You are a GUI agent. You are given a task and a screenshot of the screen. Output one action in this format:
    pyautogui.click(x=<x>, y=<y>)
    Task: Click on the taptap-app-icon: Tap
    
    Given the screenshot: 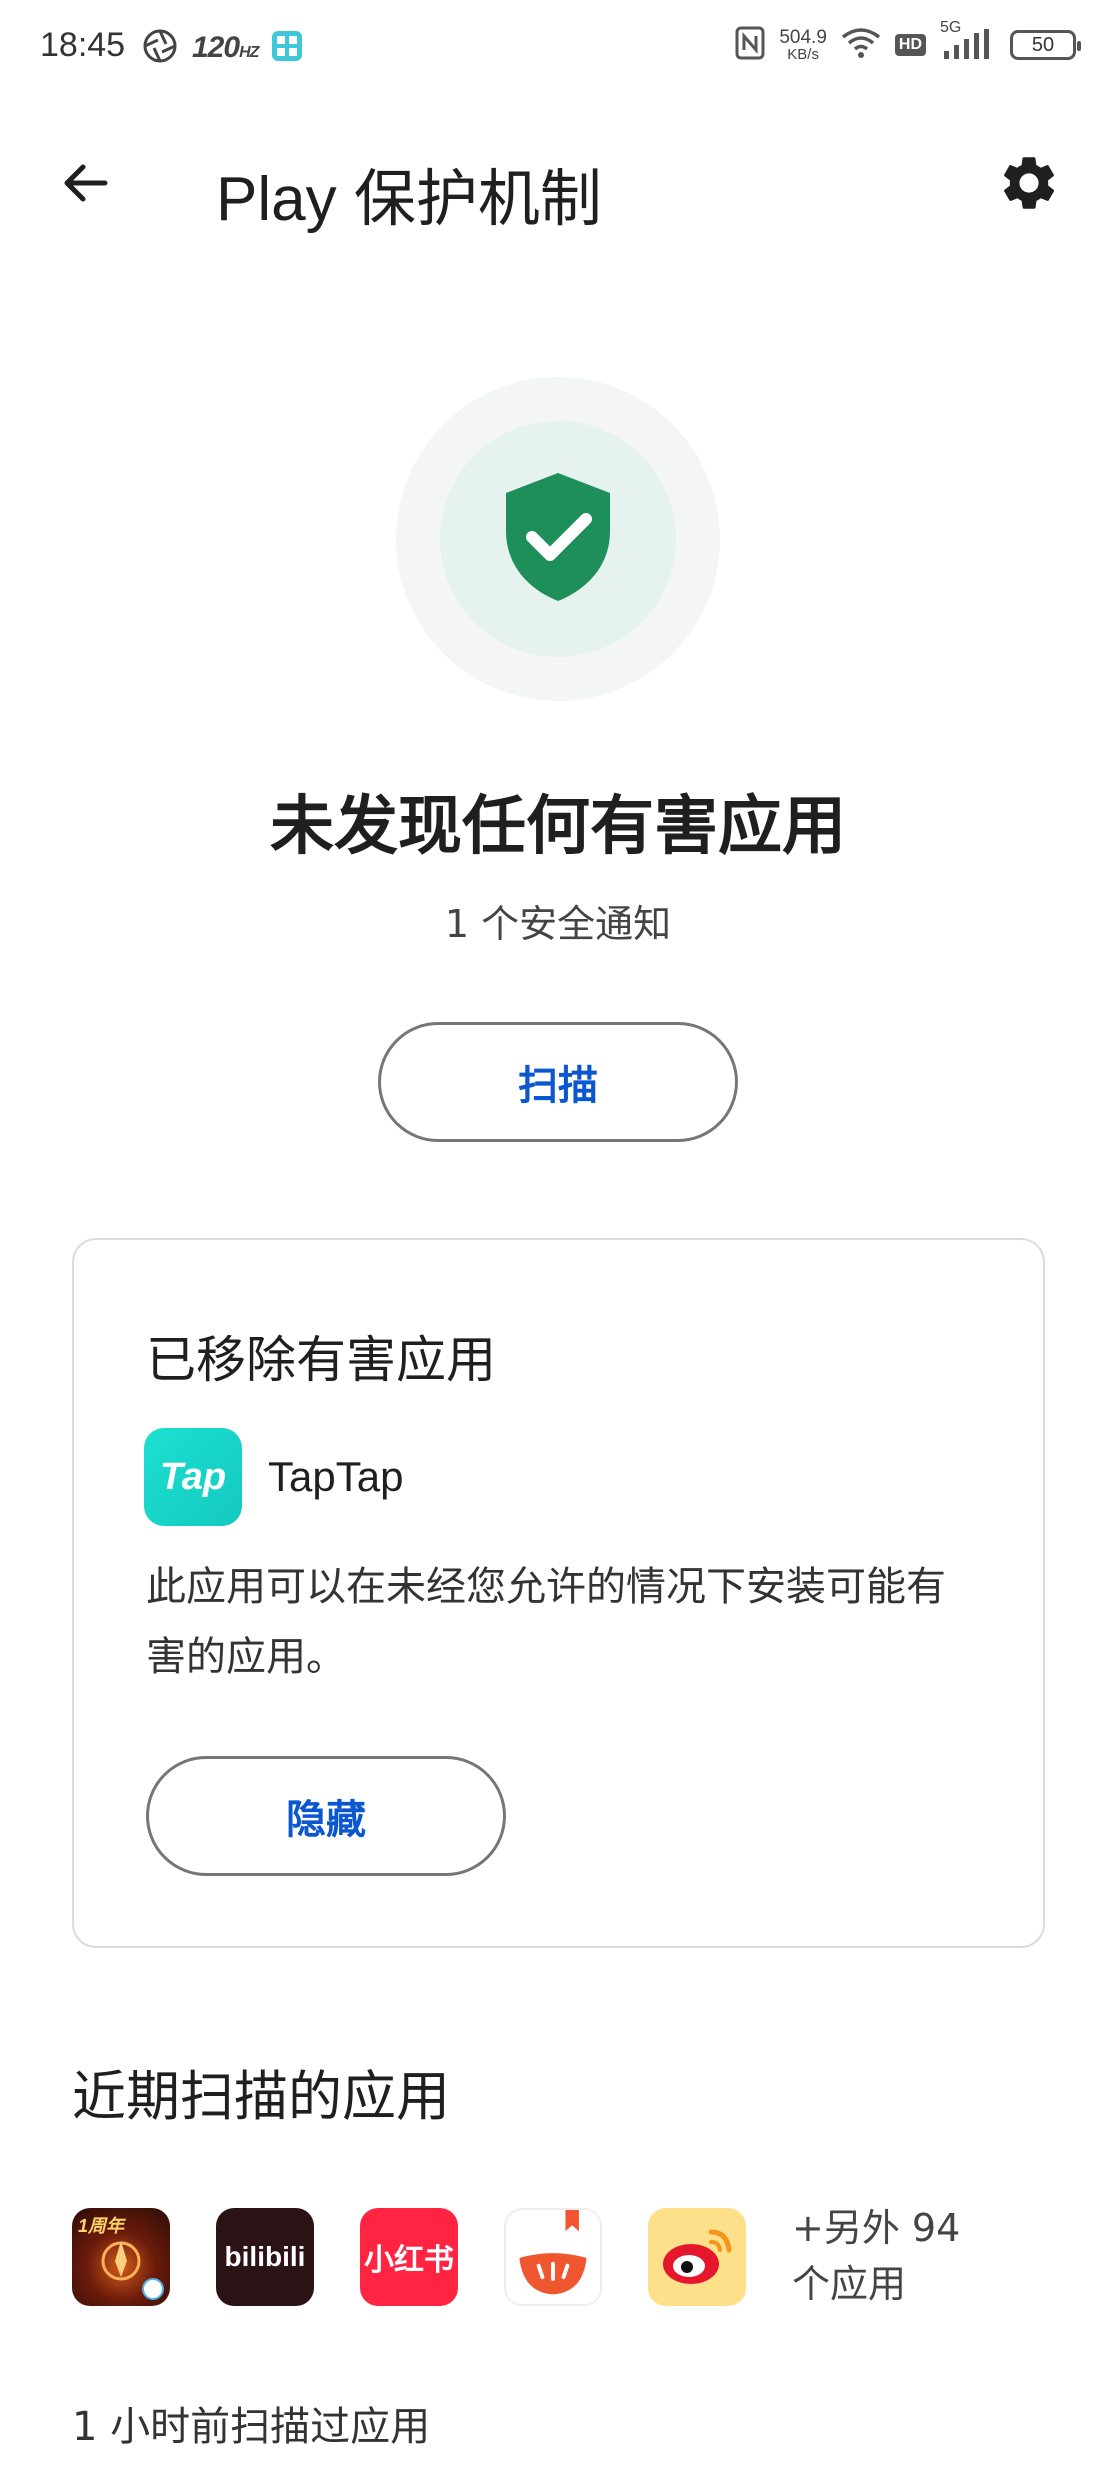 What is the action you would take?
    pyautogui.click(x=193, y=1477)
    